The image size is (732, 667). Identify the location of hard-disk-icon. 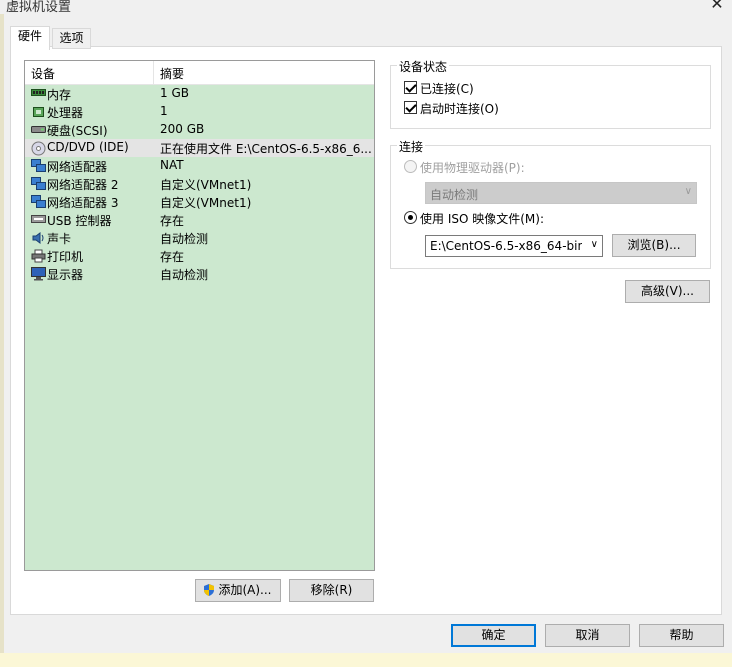
(38, 130).